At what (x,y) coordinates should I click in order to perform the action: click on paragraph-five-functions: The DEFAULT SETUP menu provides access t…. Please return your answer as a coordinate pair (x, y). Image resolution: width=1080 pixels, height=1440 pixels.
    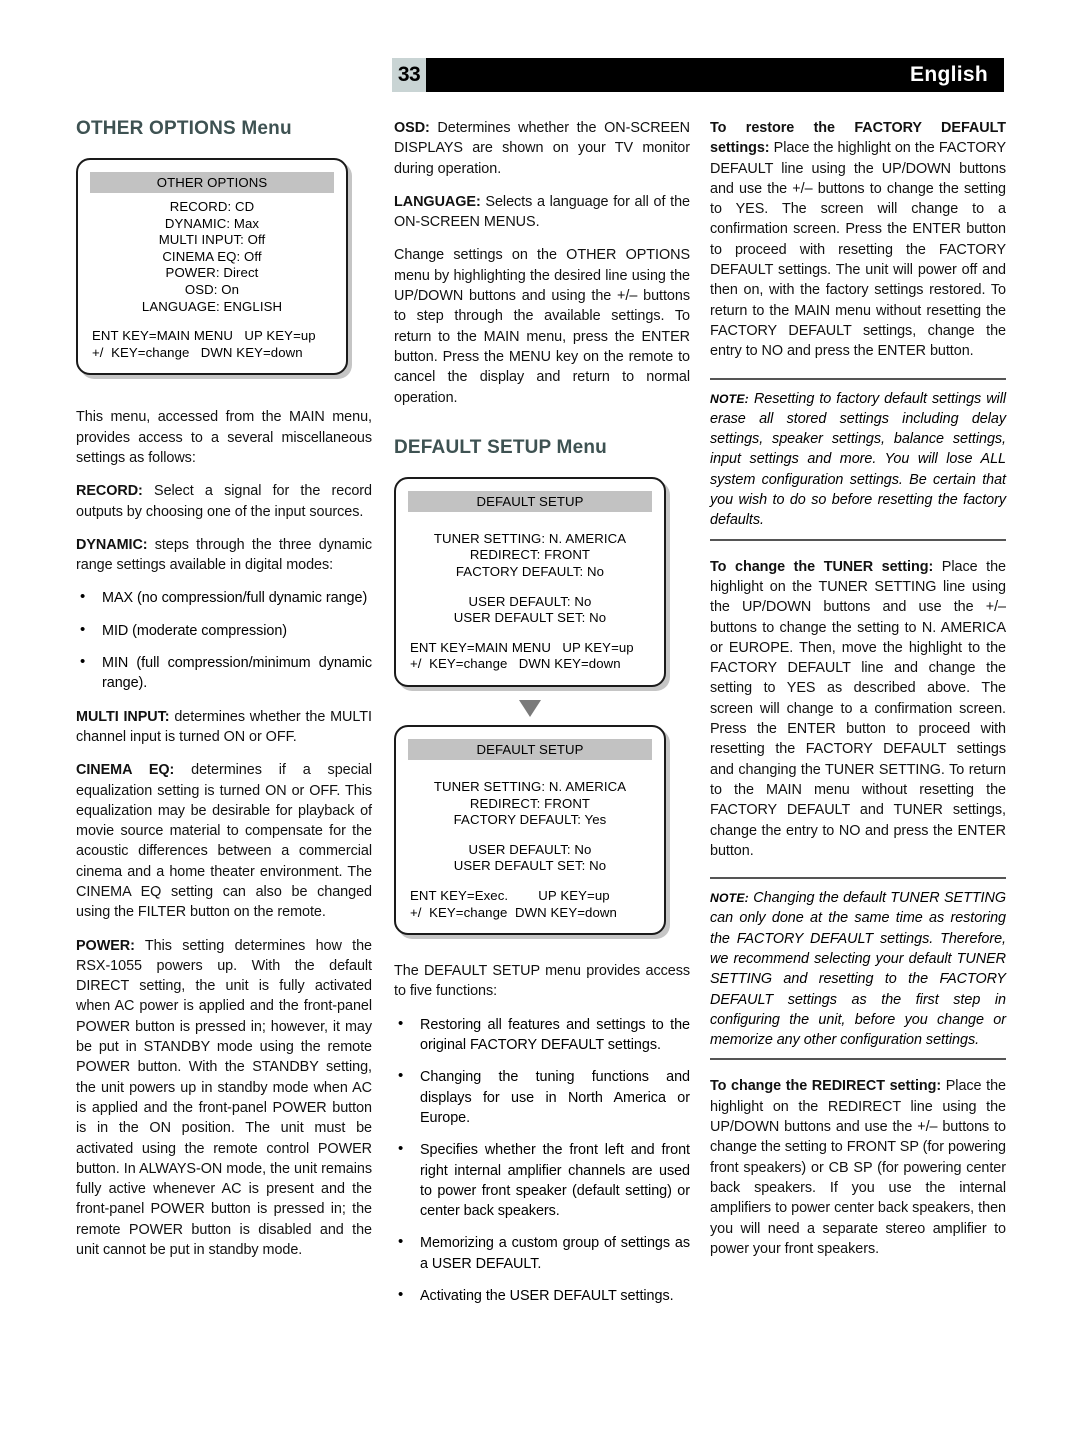
    Looking at the image, I should click on (542, 981).